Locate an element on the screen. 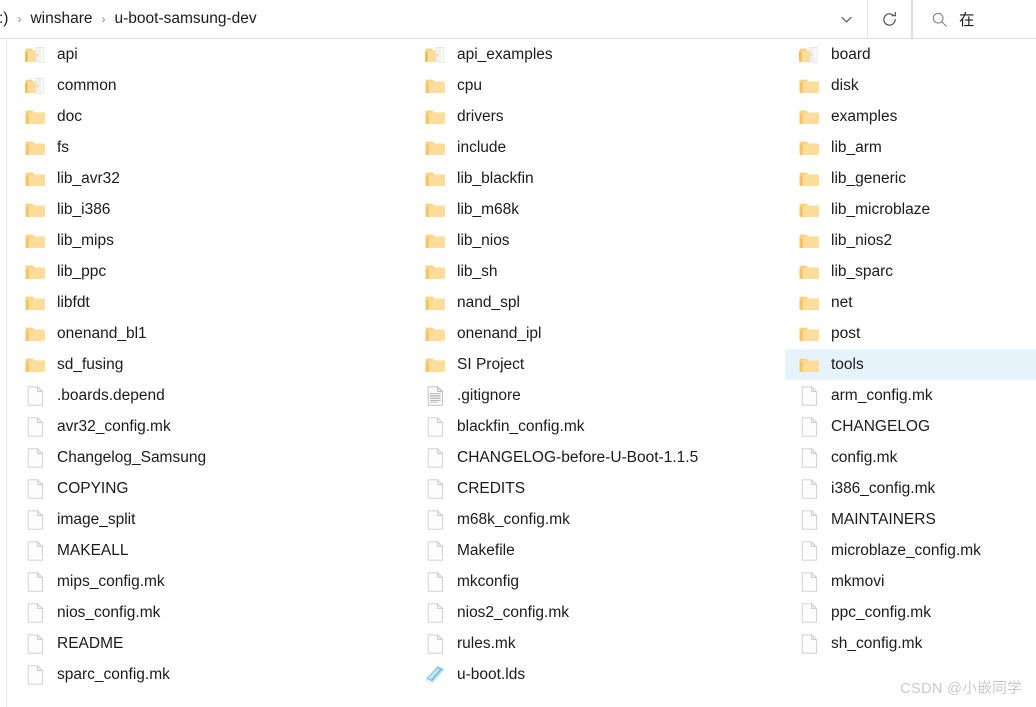  file-list-item: include is located at coordinates (596, 147).